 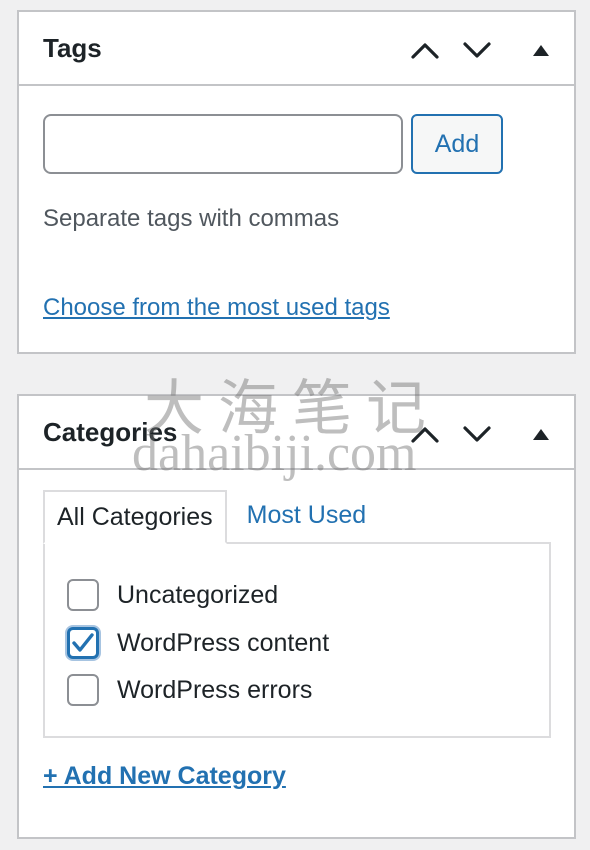 I want to click on tags-toggle-panel-button, so click(x=541, y=50).